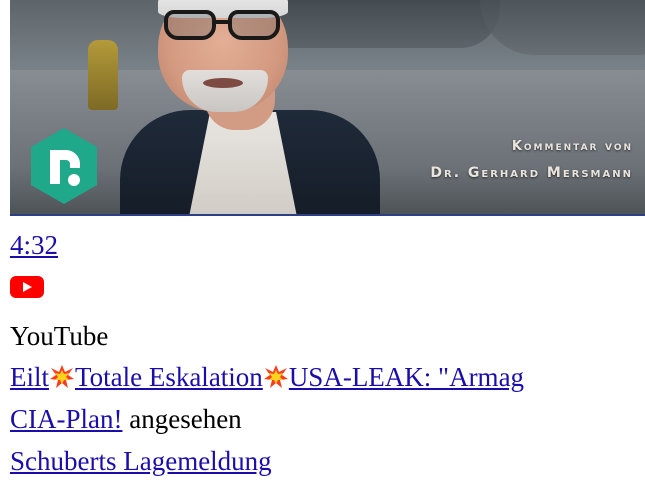  I want to click on title-part-1: Eilt, so click(29, 377).